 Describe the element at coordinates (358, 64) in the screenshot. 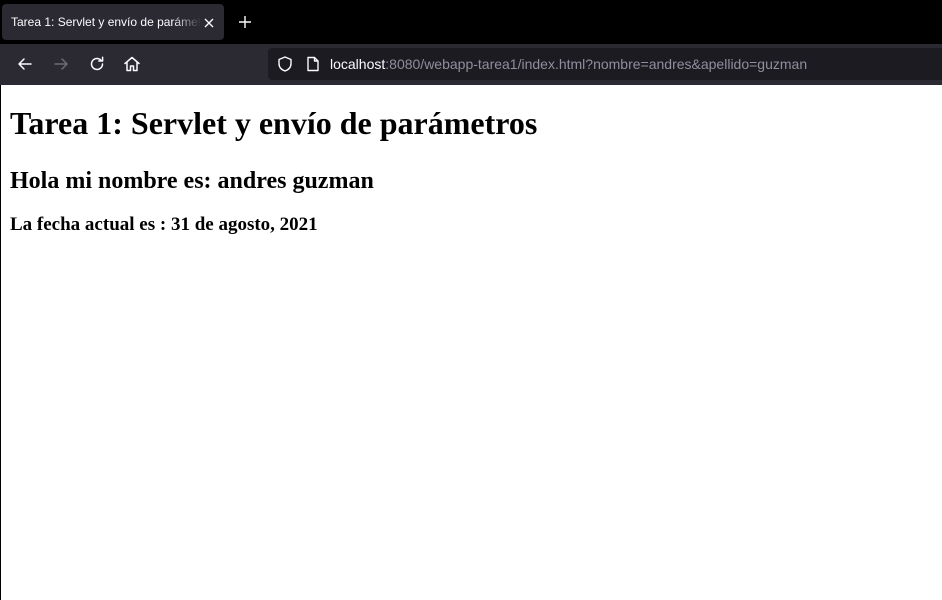

I see `url-host: localhost` at that location.